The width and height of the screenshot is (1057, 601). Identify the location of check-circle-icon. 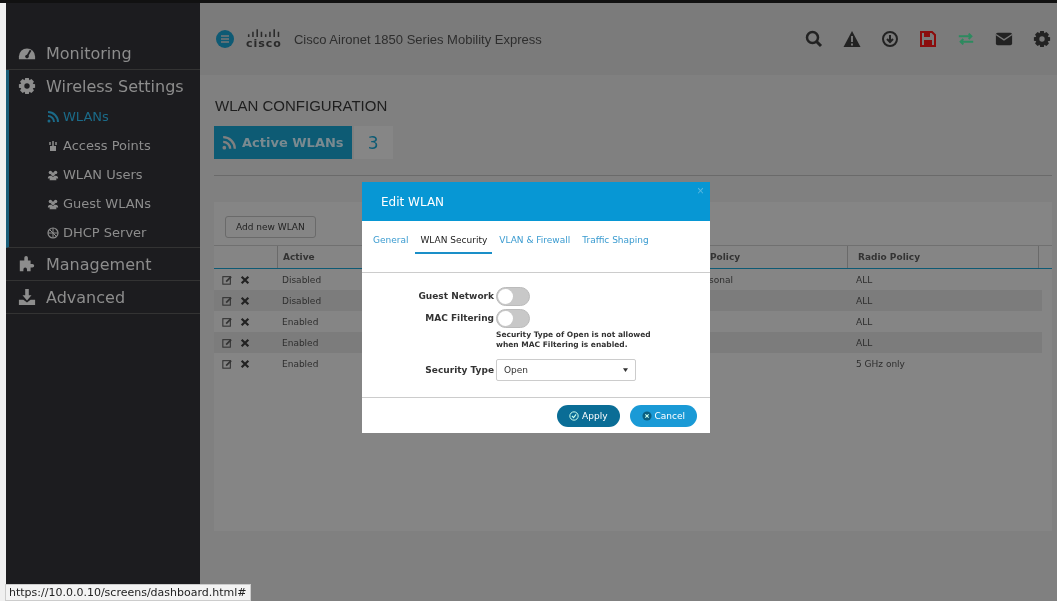
(574, 416).